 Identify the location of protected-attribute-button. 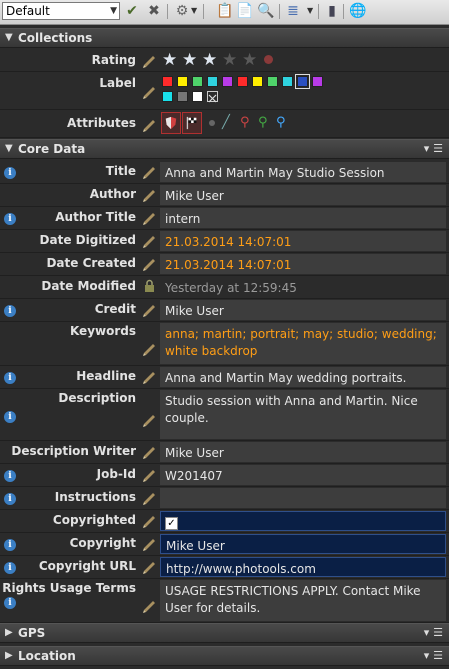
(171, 123).